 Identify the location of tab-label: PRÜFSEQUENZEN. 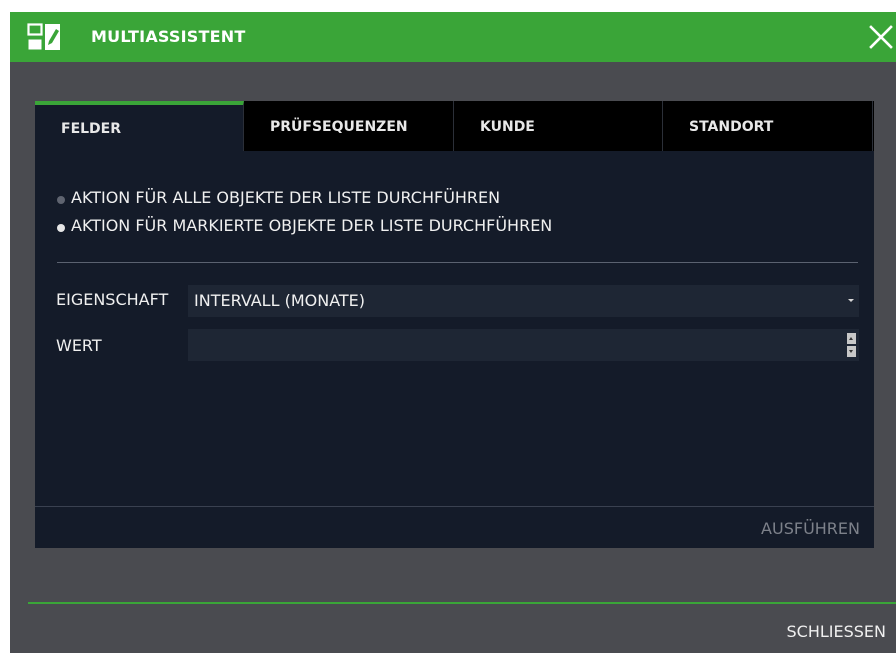
(339, 127).